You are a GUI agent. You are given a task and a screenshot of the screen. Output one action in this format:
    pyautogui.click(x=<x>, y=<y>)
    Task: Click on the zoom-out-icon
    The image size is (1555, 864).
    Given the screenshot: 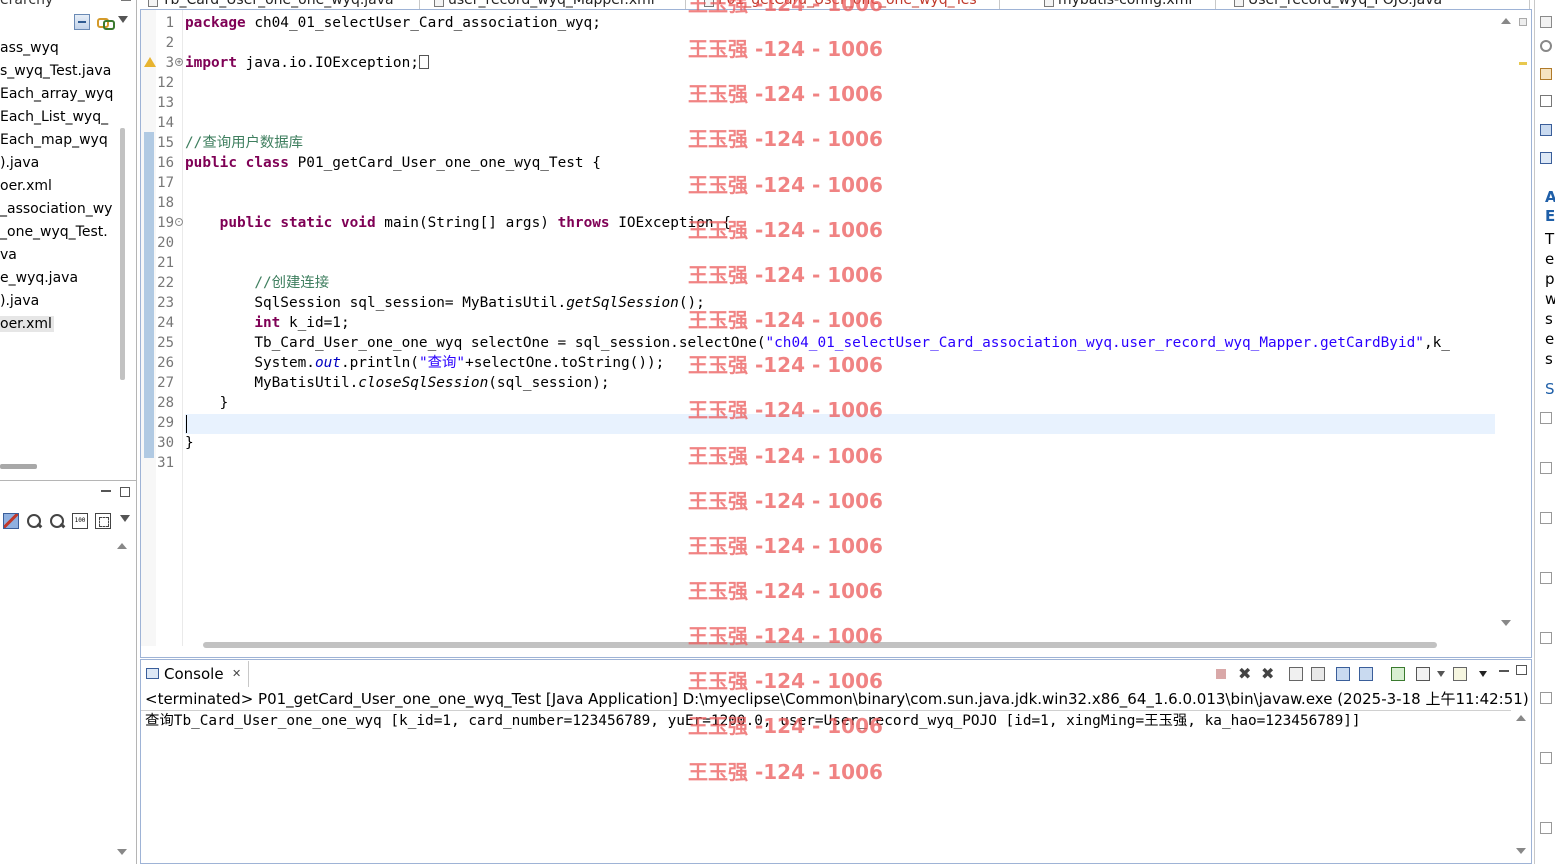 What is the action you would take?
    pyautogui.click(x=34, y=521)
    